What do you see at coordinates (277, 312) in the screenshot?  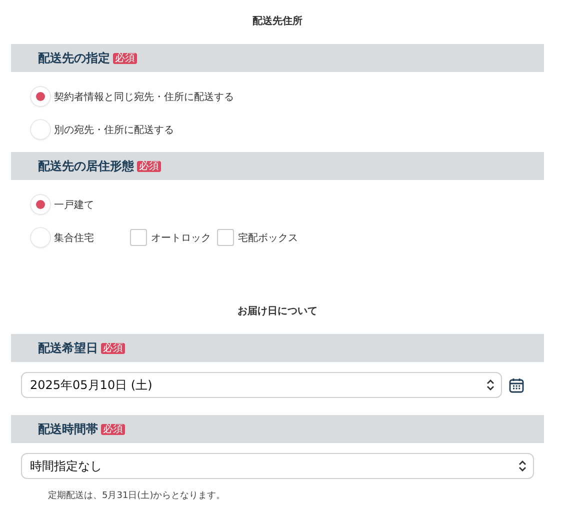 I see `section-title: お届け日について` at bounding box center [277, 312].